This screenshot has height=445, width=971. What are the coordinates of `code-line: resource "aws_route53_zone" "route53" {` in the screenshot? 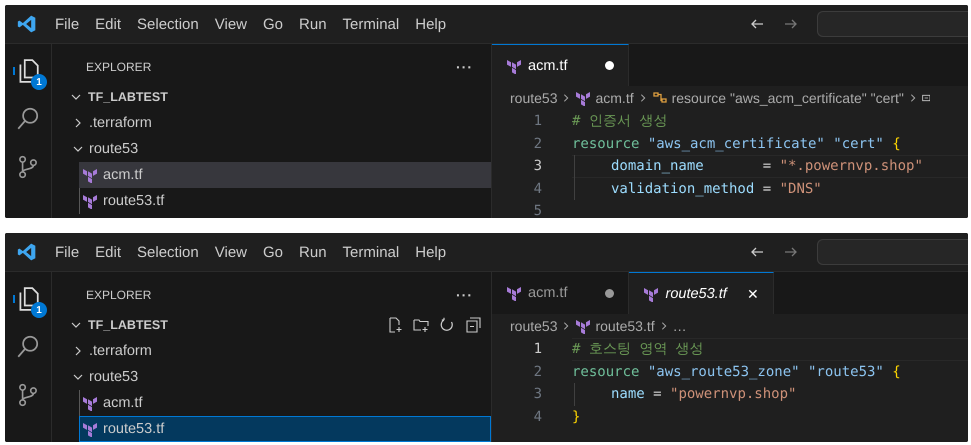 It's located at (736, 372).